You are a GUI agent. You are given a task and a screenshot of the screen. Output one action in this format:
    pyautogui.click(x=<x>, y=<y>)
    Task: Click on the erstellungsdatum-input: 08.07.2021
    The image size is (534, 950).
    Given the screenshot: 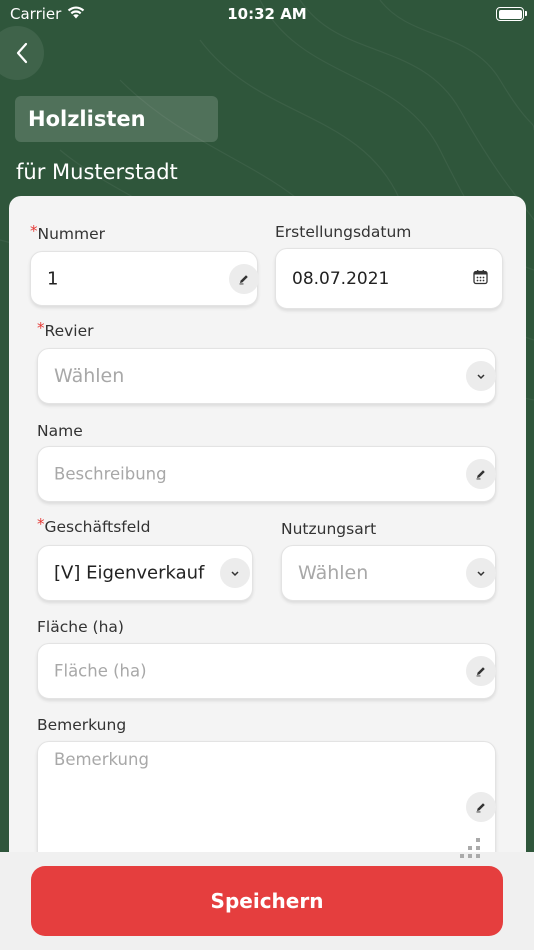 What is the action you would take?
    pyautogui.click(x=389, y=278)
    